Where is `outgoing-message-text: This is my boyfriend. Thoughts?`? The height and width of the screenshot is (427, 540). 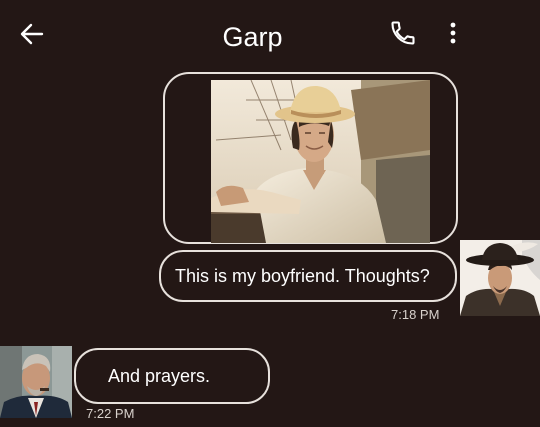
outgoing-message-text: This is my boyfriend. Thoughts? is located at coordinates (302, 275).